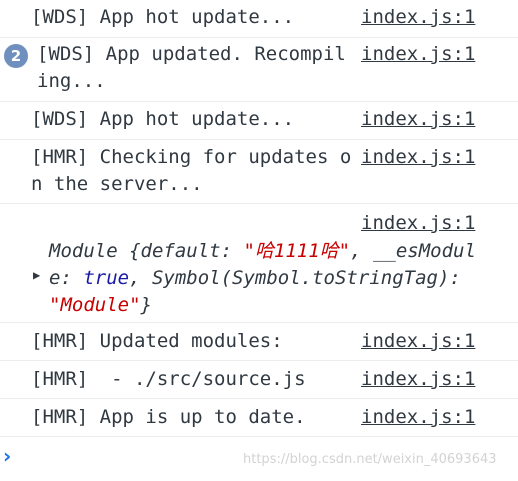  What do you see at coordinates (36, 275) in the screenshot?
I see `expand-triangle-icon: ▶` at bounding box center [36, 275].